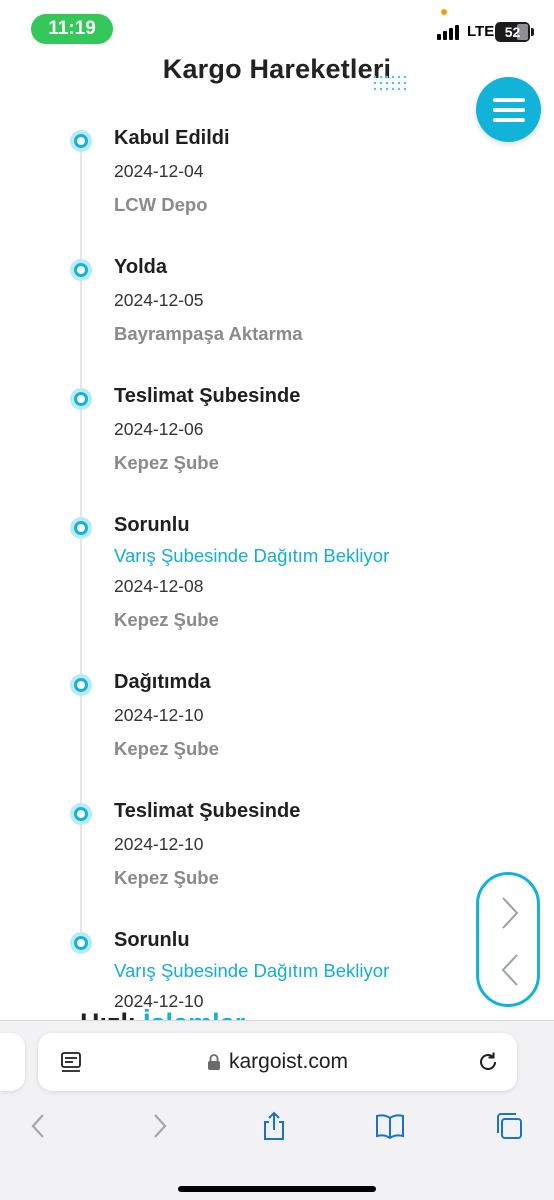 The image size is (554, 1200). I want to click on share-button, so click(274, 1126).